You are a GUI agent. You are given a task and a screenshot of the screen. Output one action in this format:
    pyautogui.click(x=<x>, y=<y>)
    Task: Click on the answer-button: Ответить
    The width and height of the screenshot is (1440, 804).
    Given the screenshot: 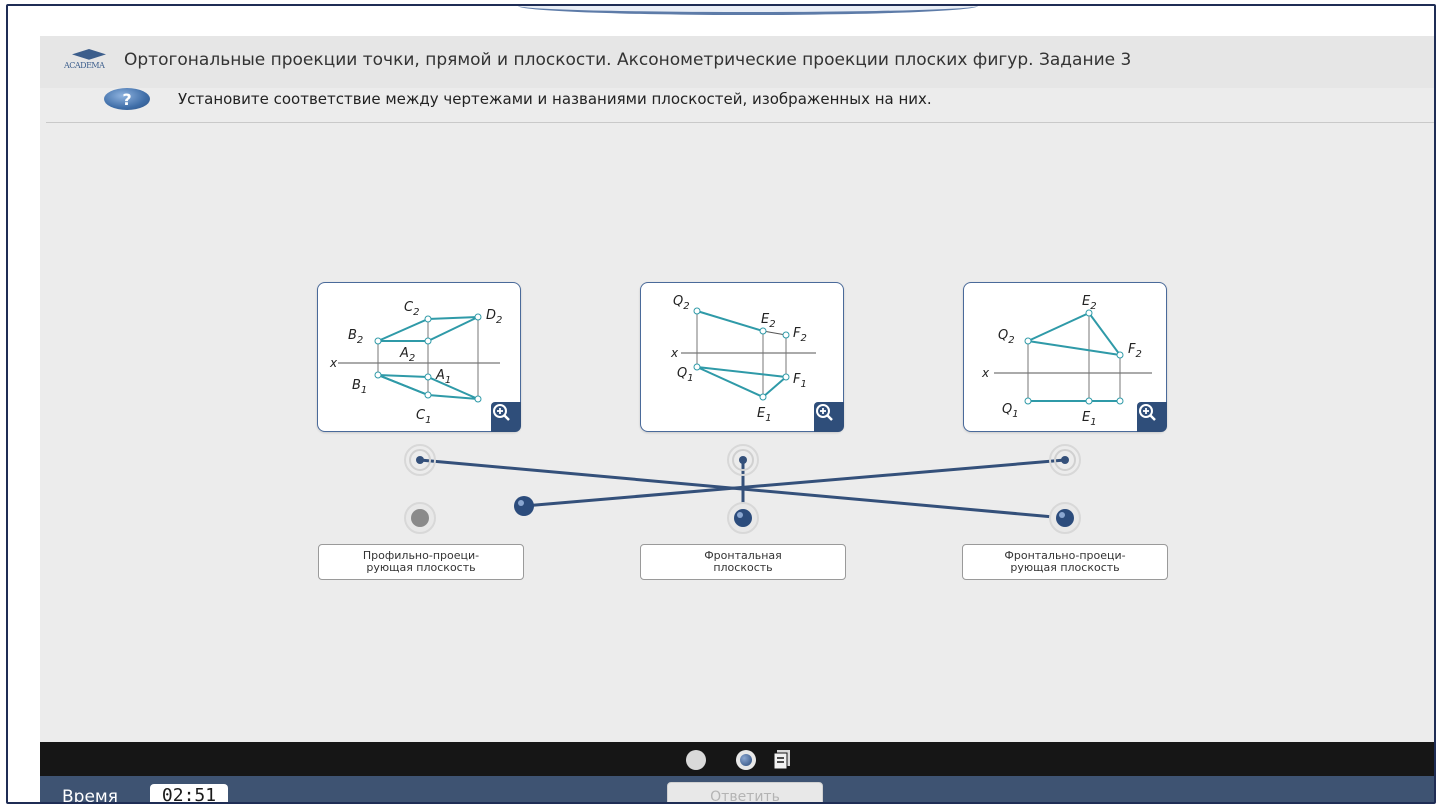 What is the action you would take?
    pyautogui.click(x=745, y=792)
    